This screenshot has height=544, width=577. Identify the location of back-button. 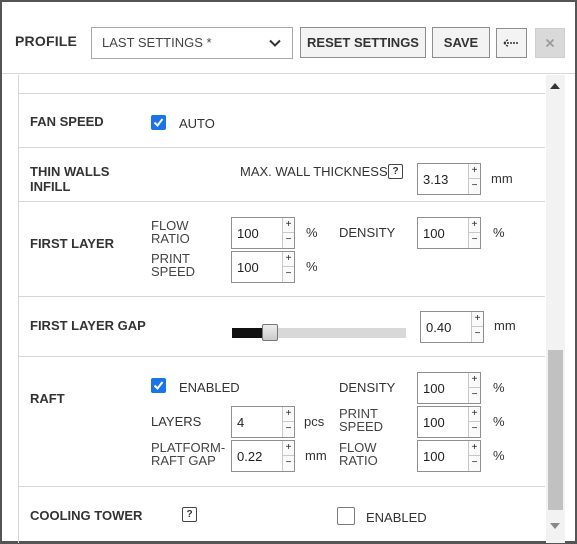
(511, 43).